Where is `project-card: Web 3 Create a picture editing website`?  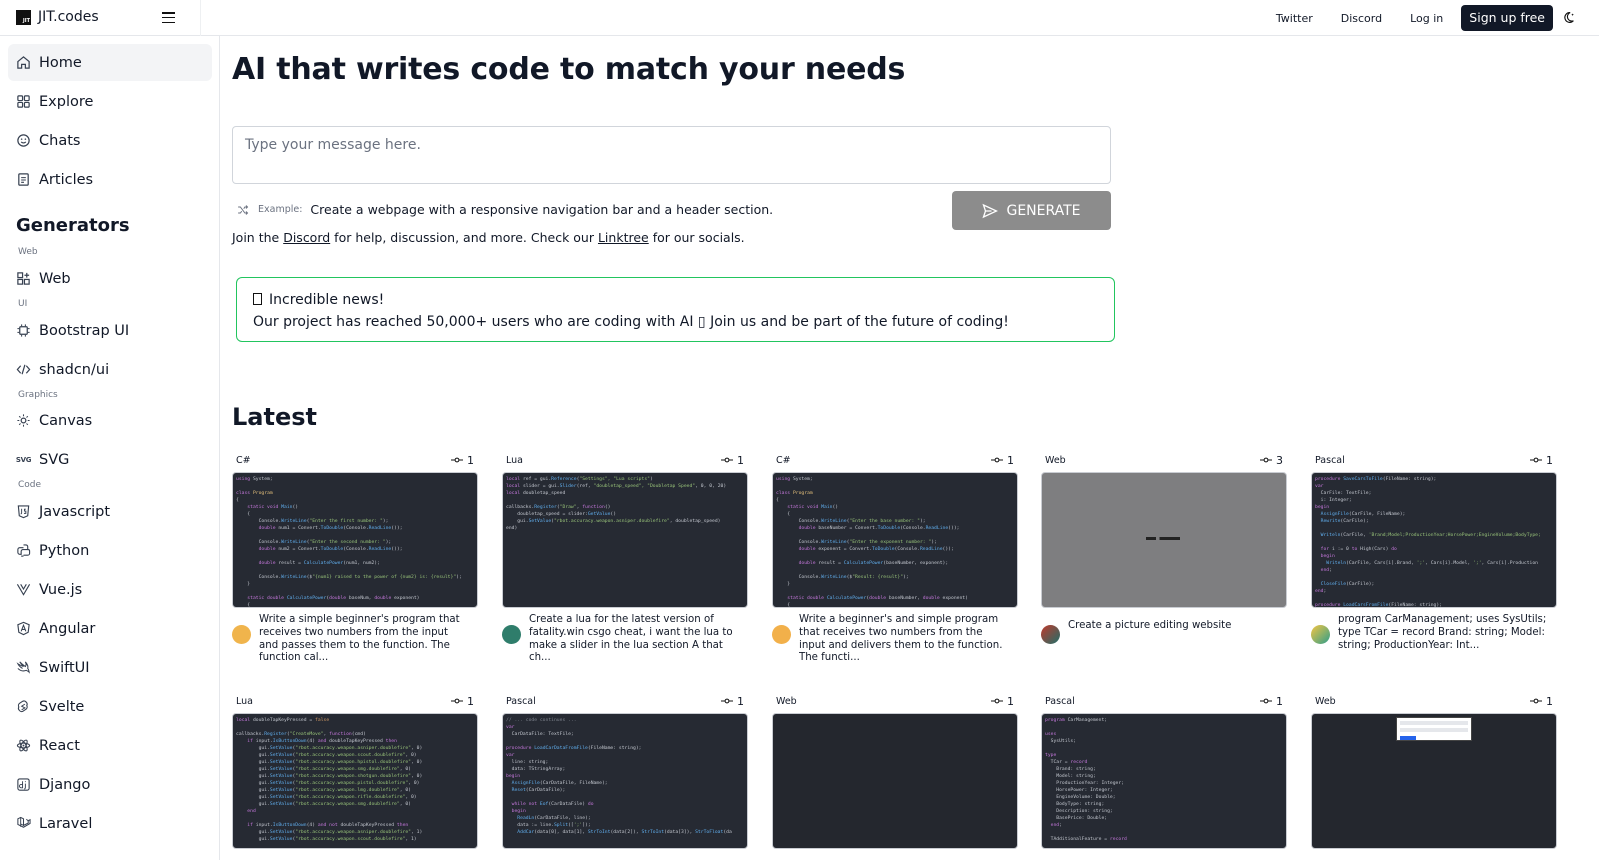
project-card: Web 3 Create a picture editing website is located at coordinates (1164, 547).